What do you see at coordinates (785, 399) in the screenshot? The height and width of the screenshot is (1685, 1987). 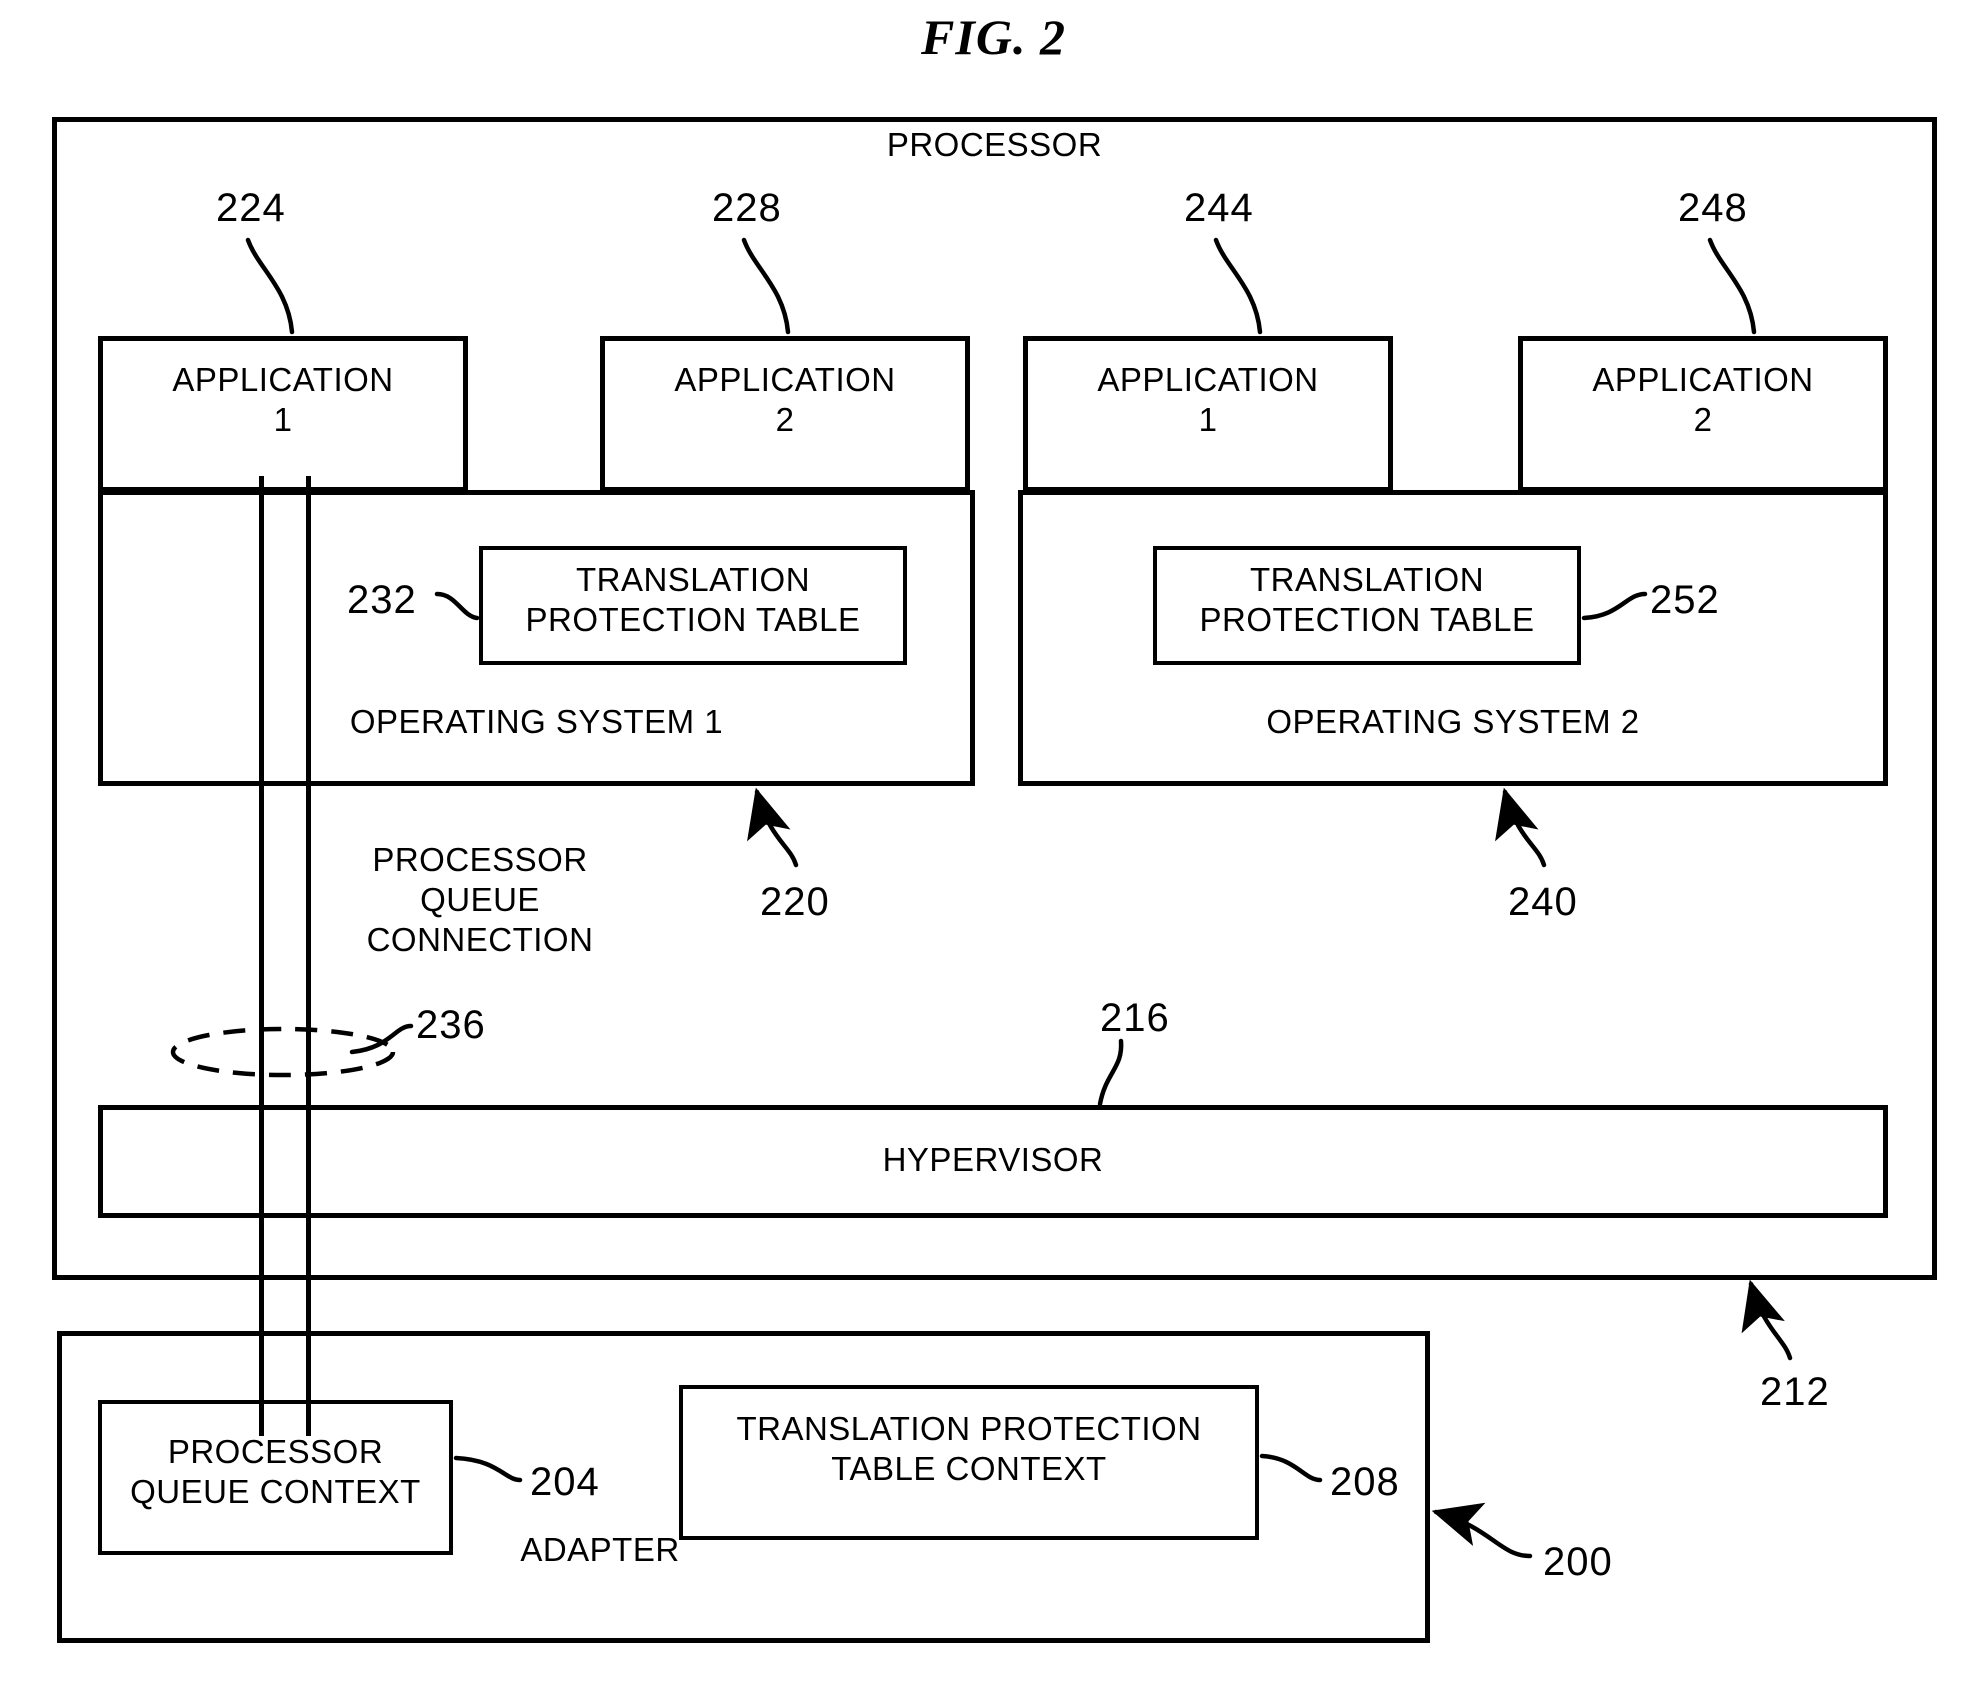 I see `application-2a-label: APPLICATION 2` at bounding box center [785, 399].